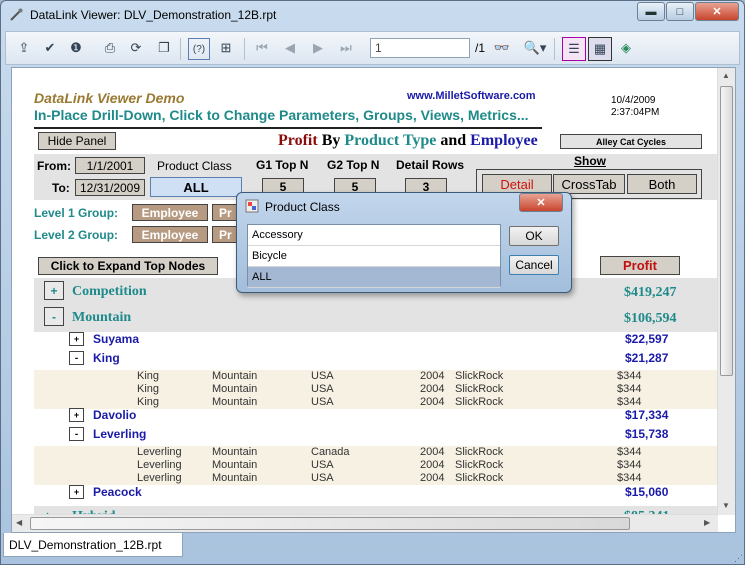 This screenshot has width=745, height=565. I want to click on level2-employee-button: Employee, so click(170, 234).